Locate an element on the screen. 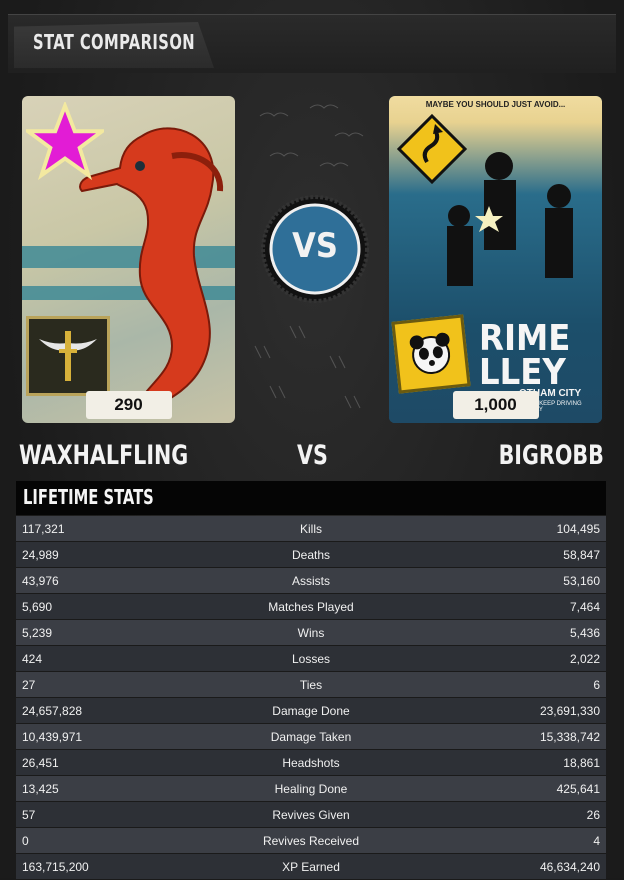  thugs-silhouette-icon is located at coordinates (510, 219).